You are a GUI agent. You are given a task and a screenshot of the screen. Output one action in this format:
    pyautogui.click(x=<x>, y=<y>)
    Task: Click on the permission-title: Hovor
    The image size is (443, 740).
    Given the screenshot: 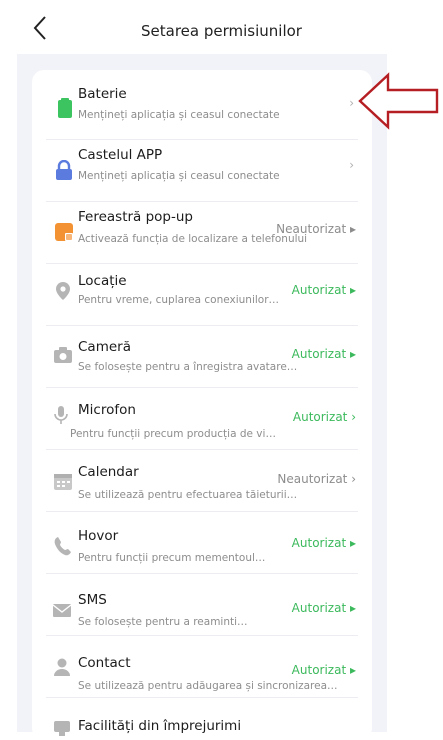 What is the action you would take?
    pyautogui.click(x=98, y=536)
    